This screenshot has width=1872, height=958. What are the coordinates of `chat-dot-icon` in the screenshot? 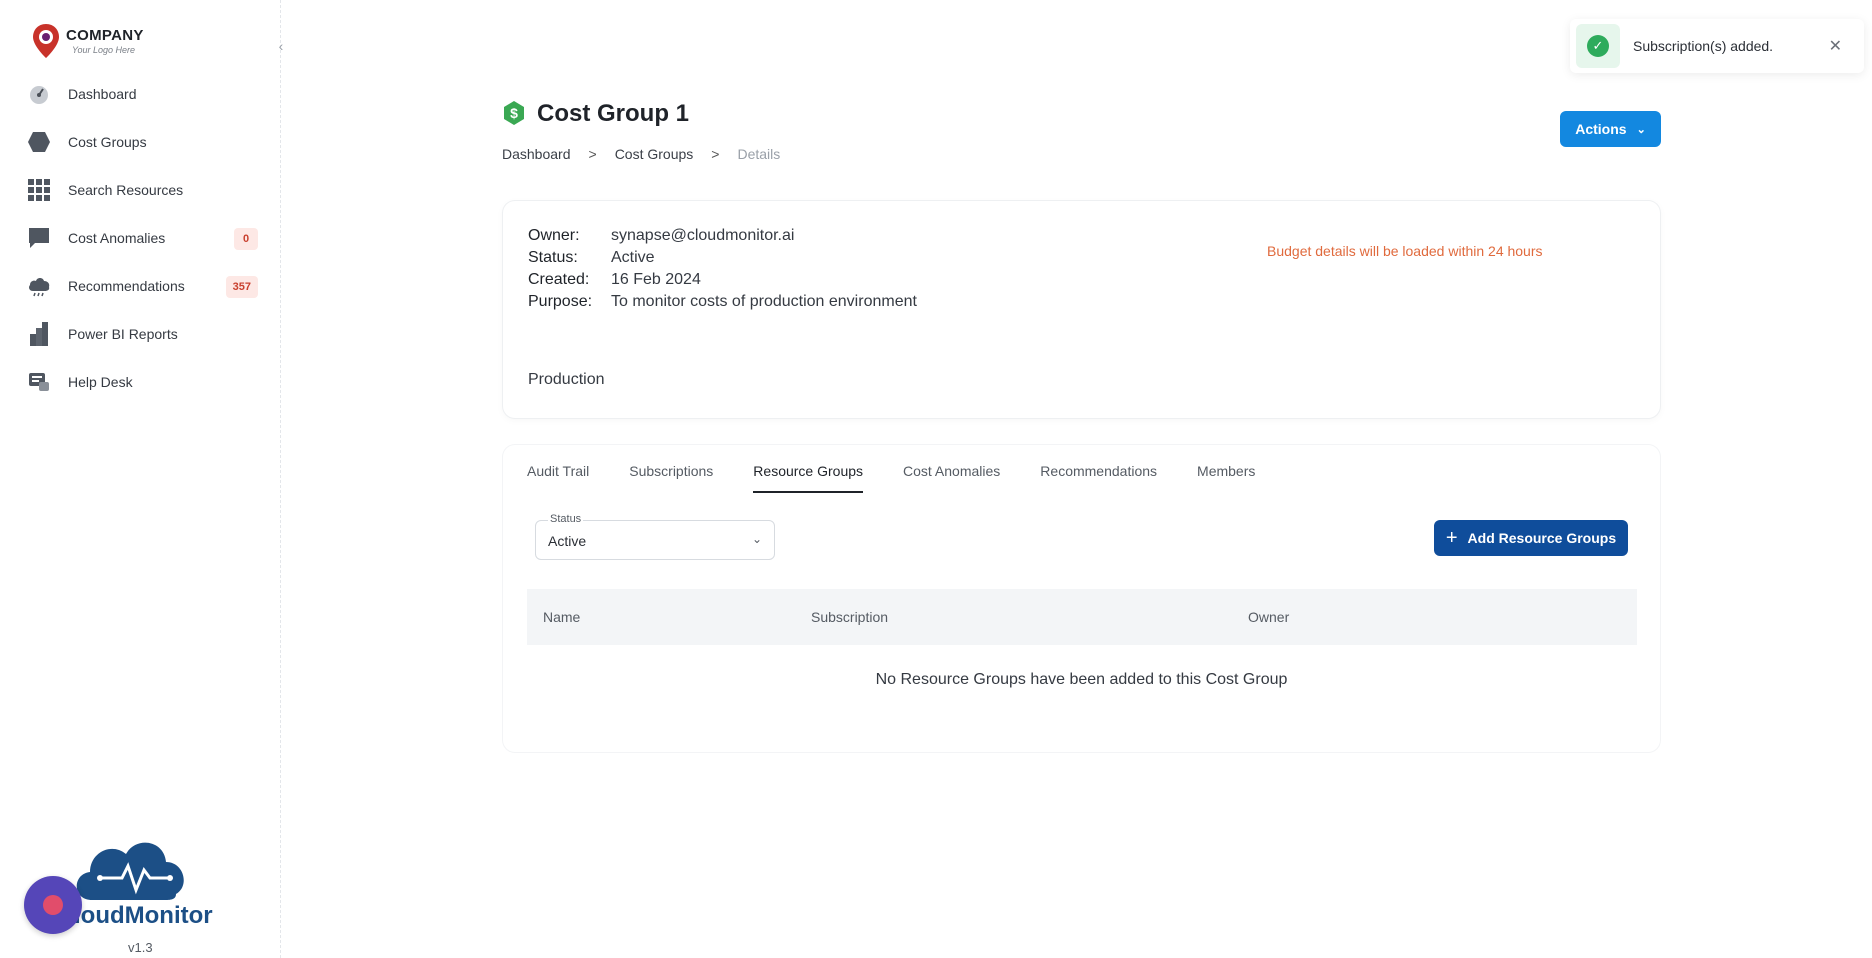 It's located at (53, 905).